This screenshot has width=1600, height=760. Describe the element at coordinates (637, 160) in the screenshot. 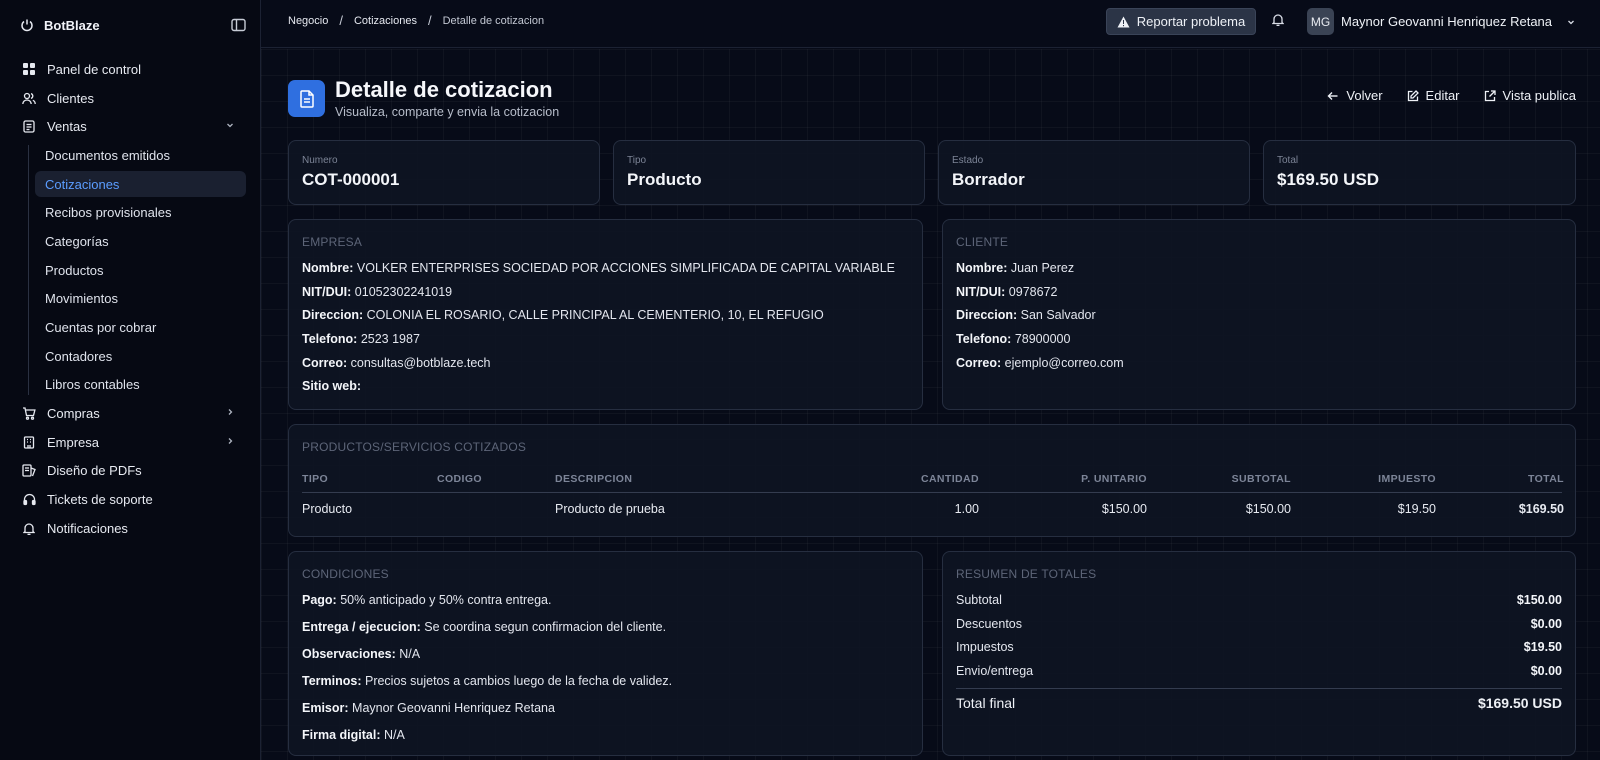

I see `stat-label: Tipo` at that location.